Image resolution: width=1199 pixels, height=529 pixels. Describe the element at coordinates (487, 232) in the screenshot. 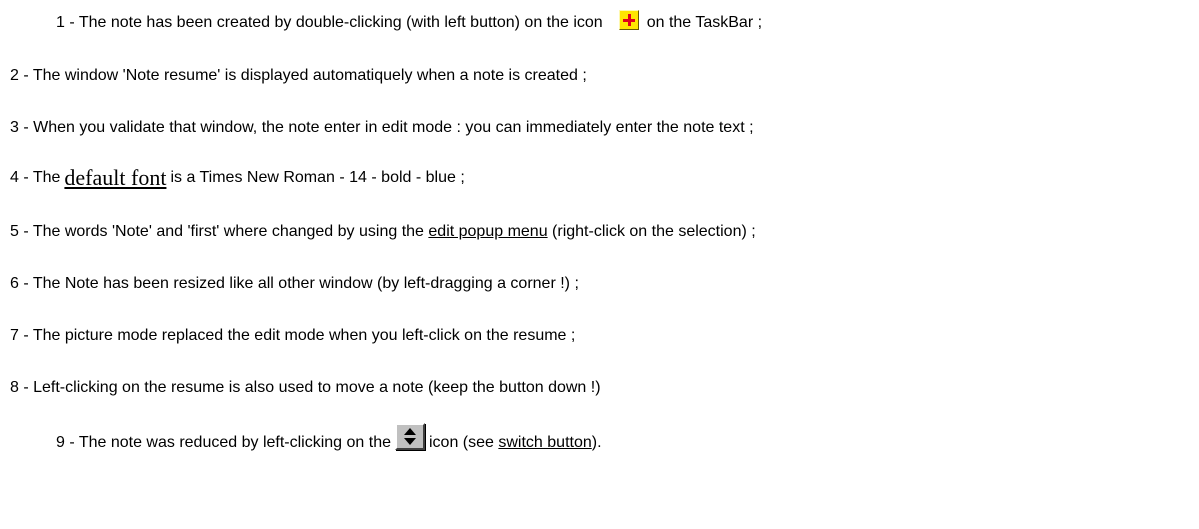

I see `edit-popup-menu-link: edit popup menu` at that location.